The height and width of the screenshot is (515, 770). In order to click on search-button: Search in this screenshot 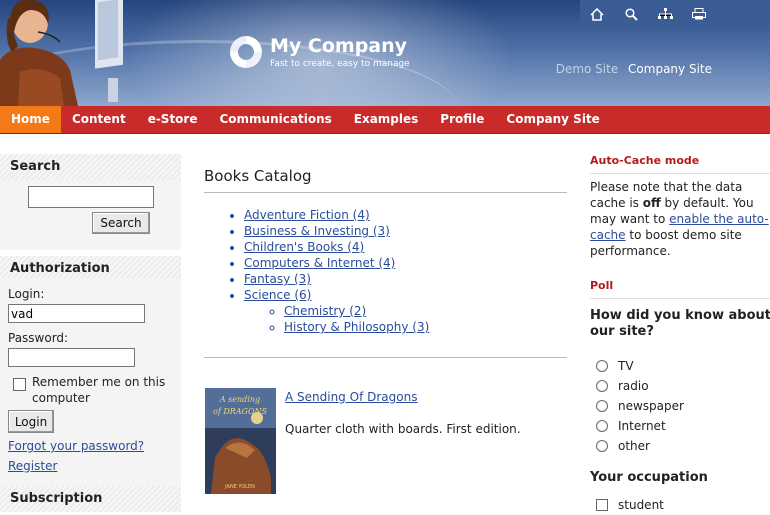, I will do `click(121, 223)`.